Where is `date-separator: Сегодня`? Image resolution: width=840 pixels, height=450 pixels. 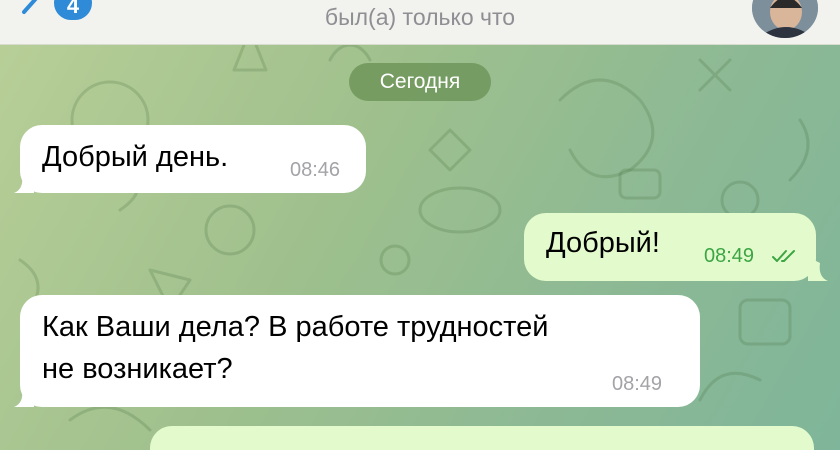 date-separator: Сегодня is located at coordinates (420, 82).